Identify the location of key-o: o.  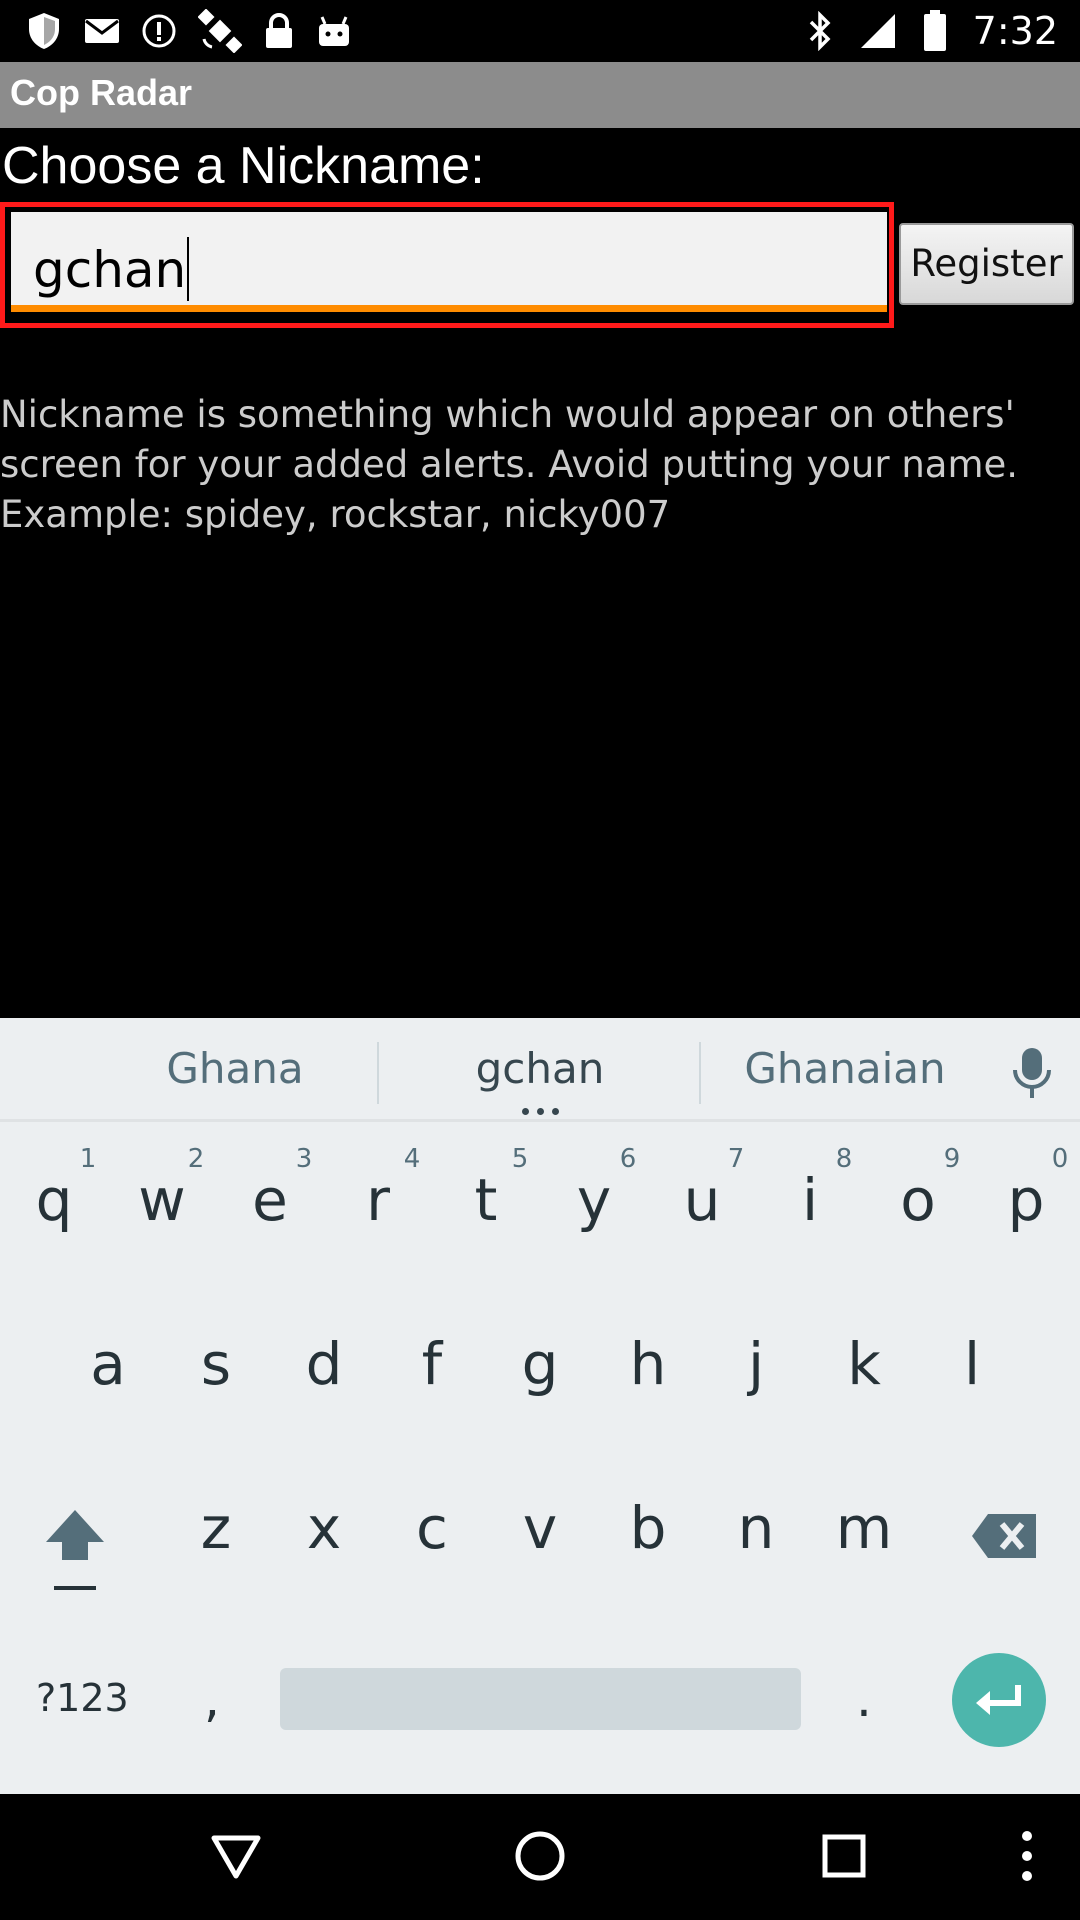
(918, 1200).